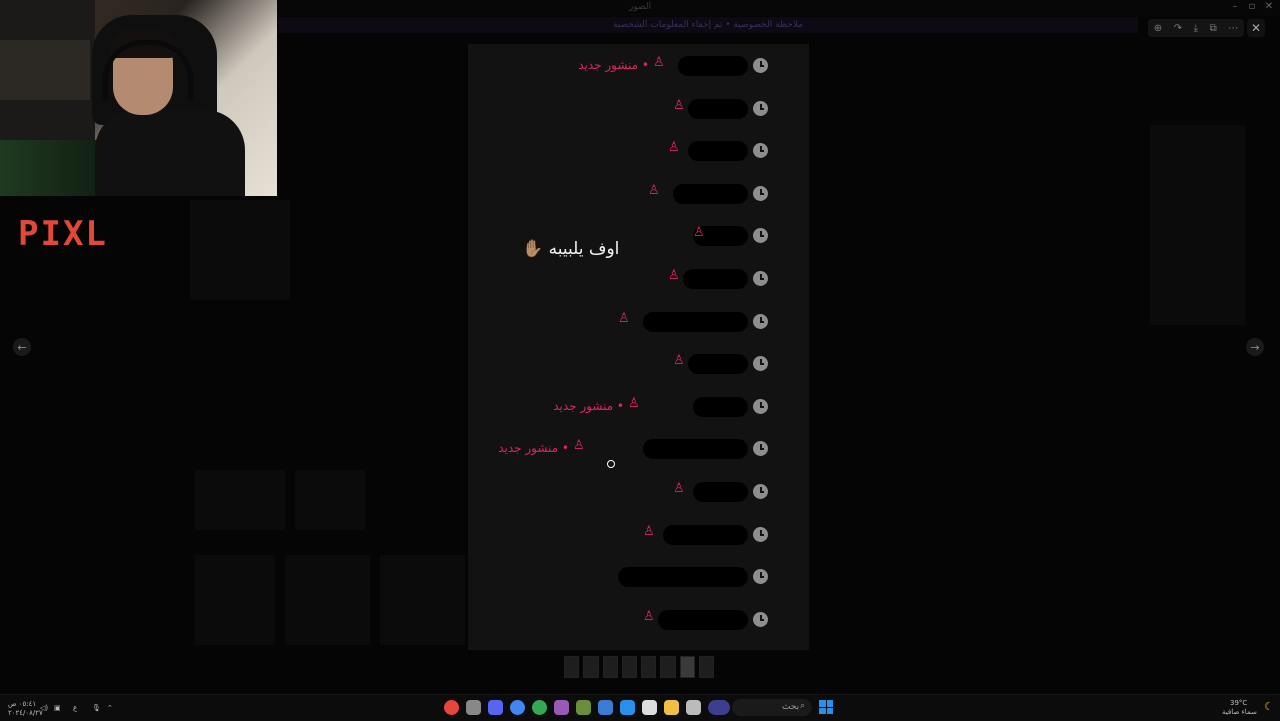  Describe the element at coordinates (75, 708) in the screenshot. I see `language-indicator: ع` at that location.